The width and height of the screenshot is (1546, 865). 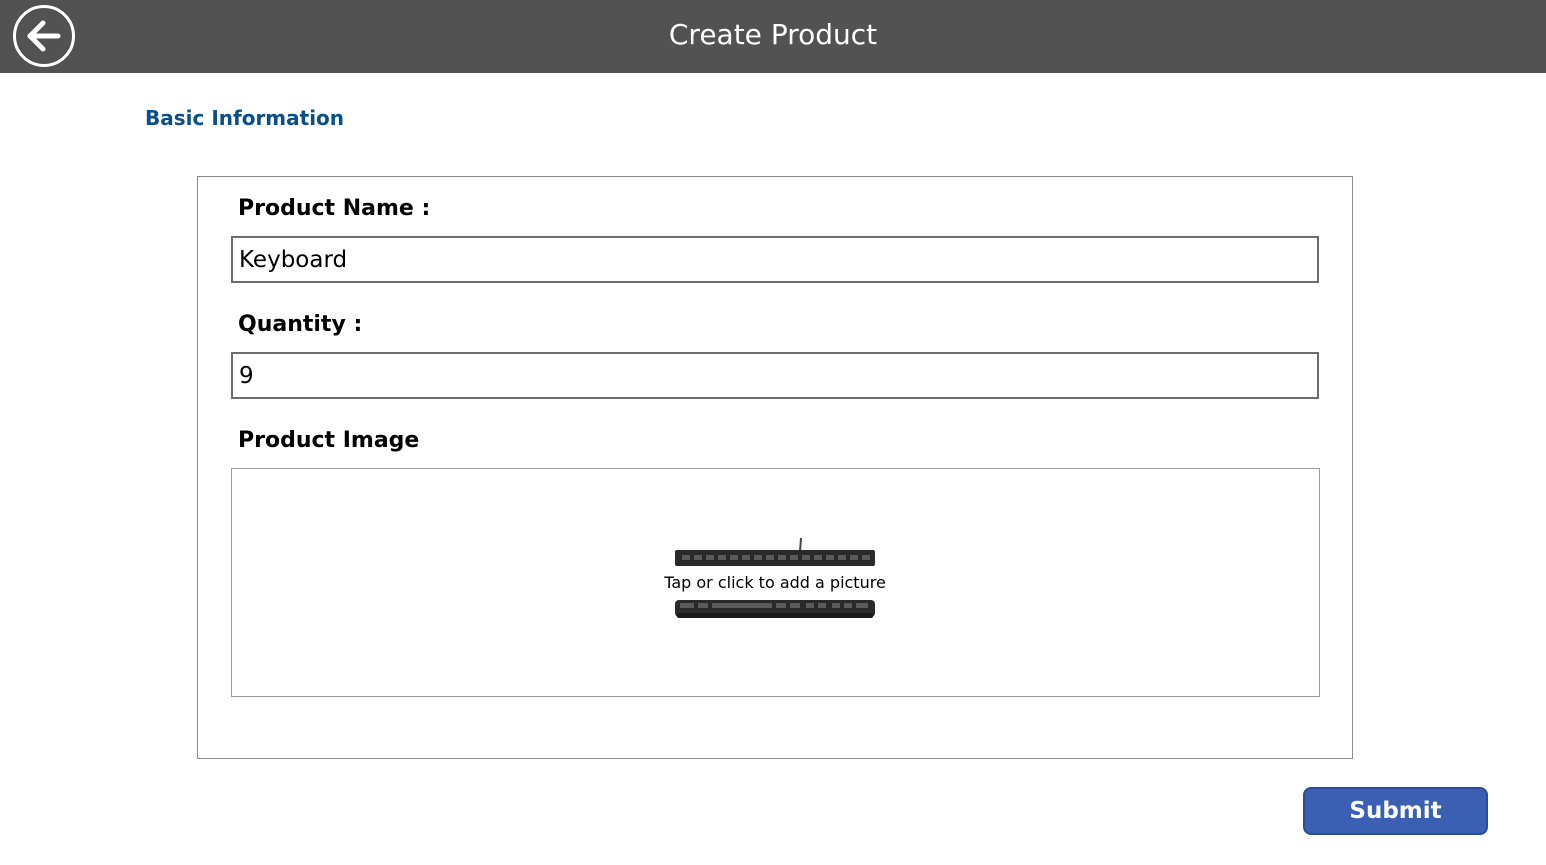 What do you see at coordinates (329, 440) in the screenshot?
I see `product-image-label: Product Image` at bounding box center [329, 440].